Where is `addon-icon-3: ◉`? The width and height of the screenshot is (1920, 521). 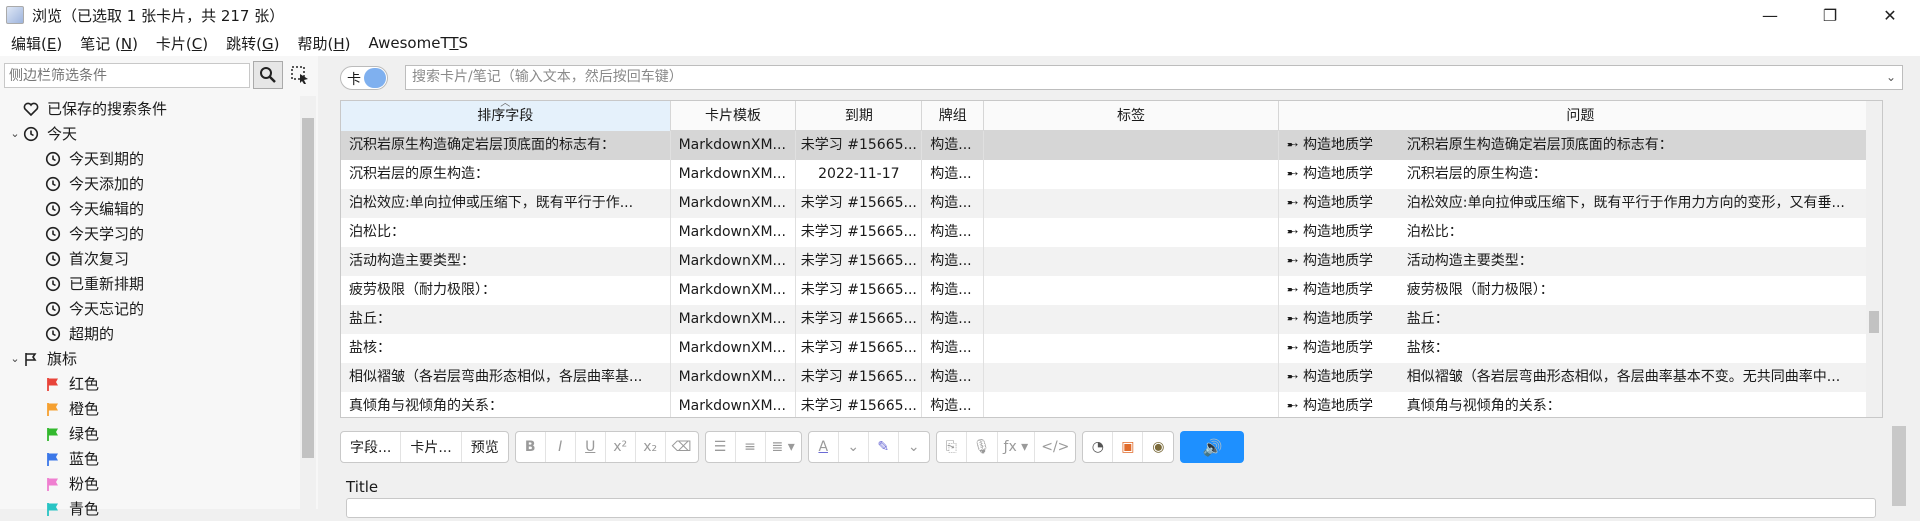
addon-icon-3: ◉ is located at coordinates (1158, 447).